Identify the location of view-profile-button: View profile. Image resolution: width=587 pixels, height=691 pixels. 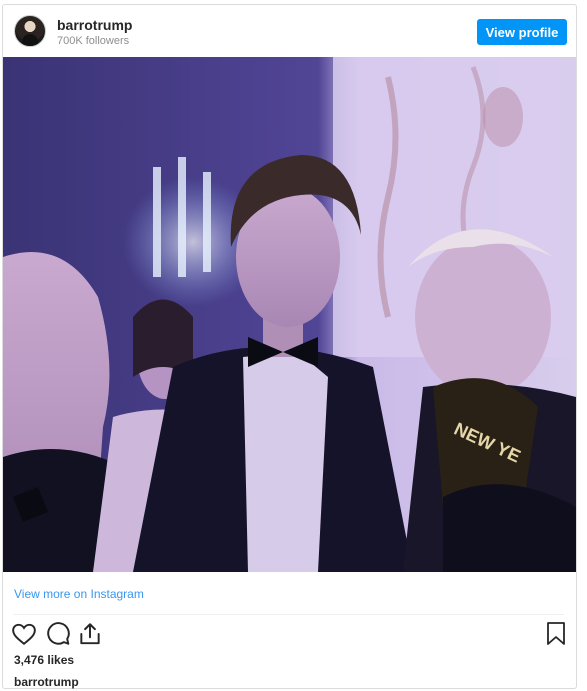
(522, 32).